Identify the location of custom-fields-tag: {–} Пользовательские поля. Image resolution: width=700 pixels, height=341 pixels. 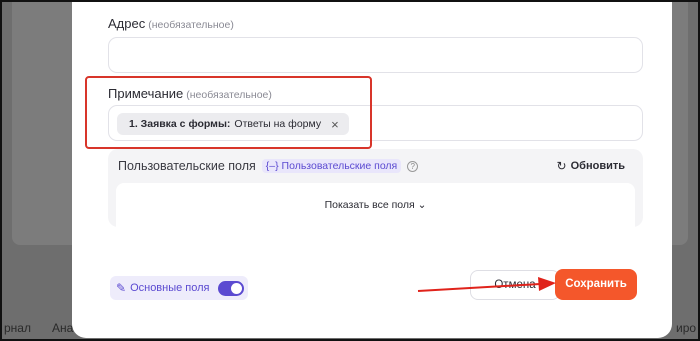
(331, 166).